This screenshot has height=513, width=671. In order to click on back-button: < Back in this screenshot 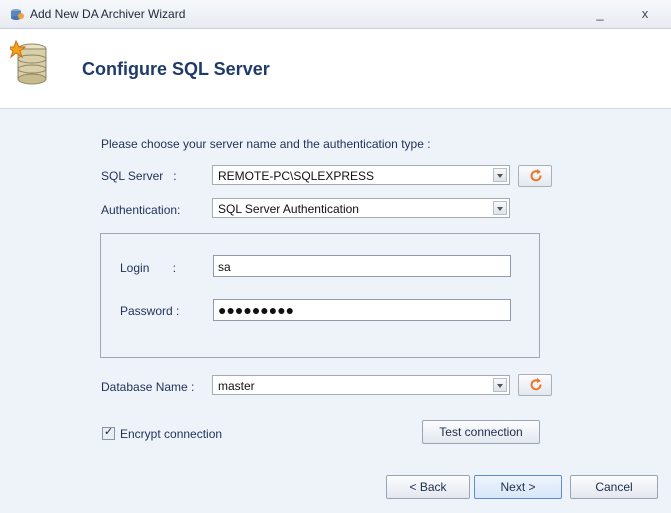, I will do `click(428, 487)`.